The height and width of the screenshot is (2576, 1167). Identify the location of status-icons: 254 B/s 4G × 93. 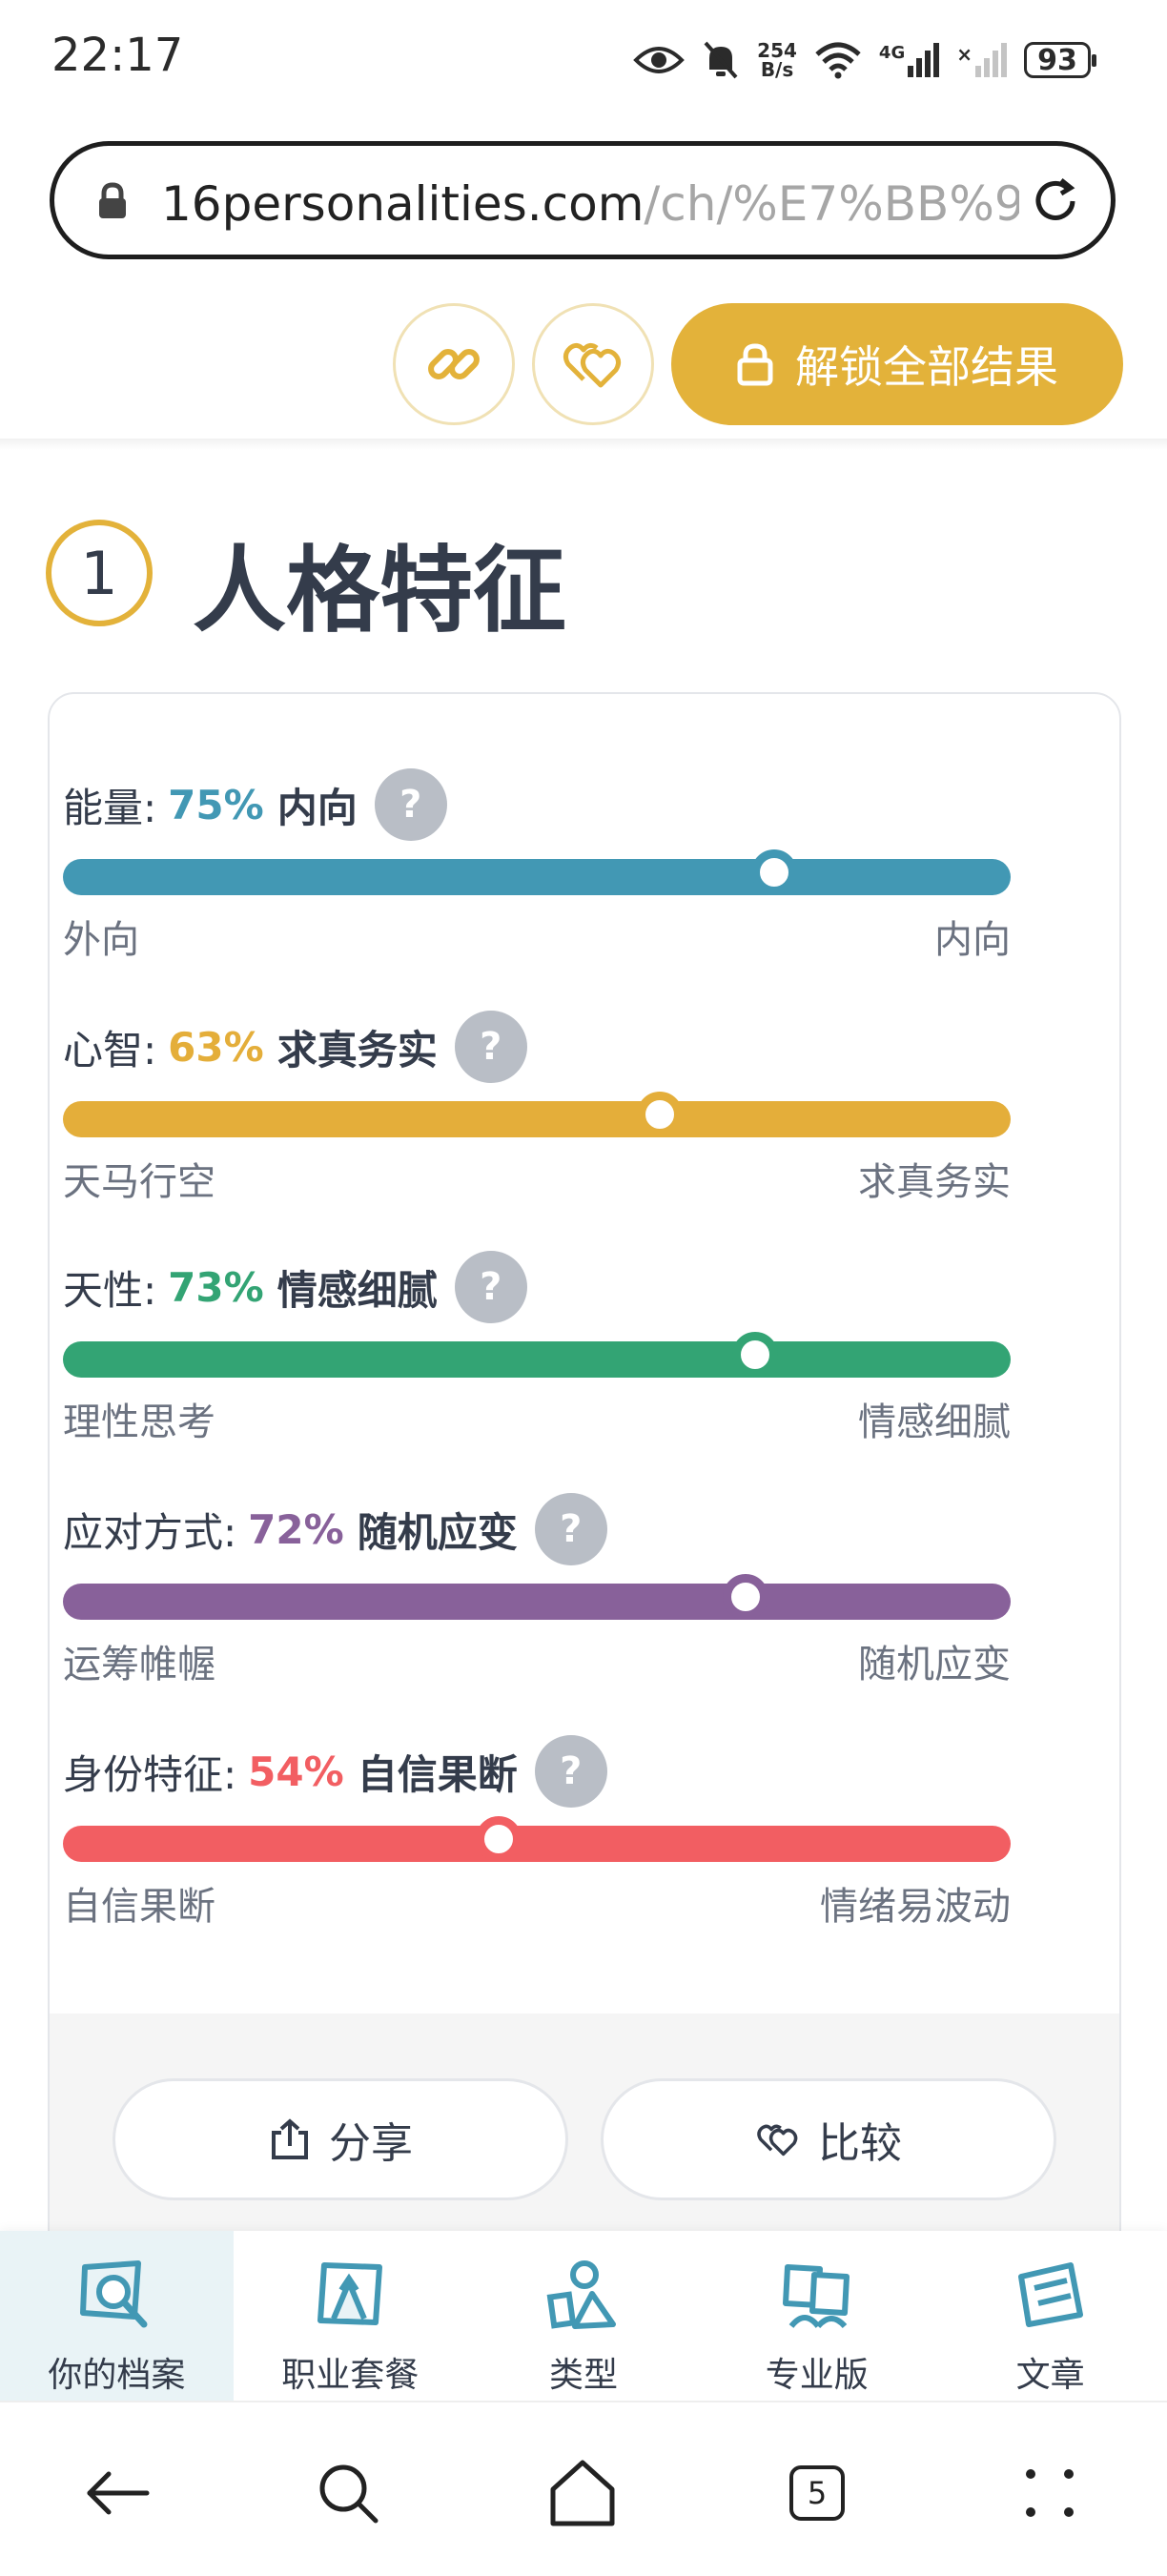
(864, 60).